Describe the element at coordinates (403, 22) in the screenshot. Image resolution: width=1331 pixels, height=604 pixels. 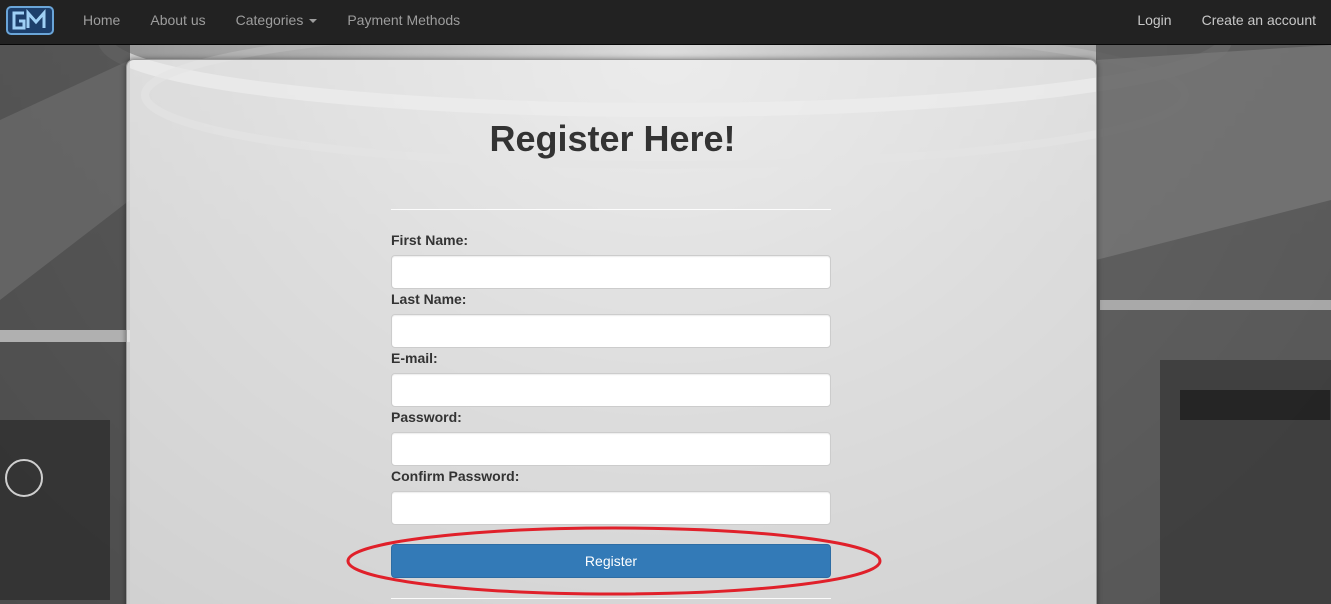
I see `nav-payment-methods-link: Payment Methods` at that location.